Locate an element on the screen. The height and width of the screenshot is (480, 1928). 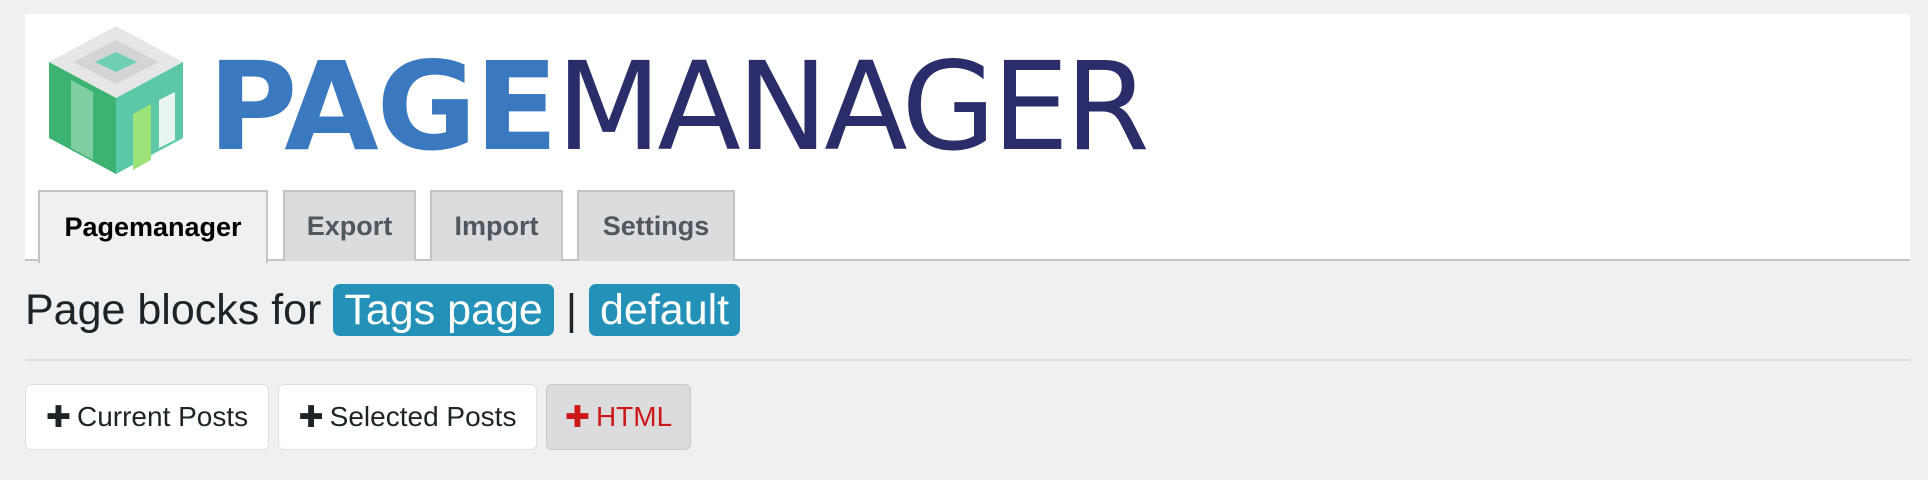
tab-pagemanager: Pagemanager is located at coordinates (153, 226).